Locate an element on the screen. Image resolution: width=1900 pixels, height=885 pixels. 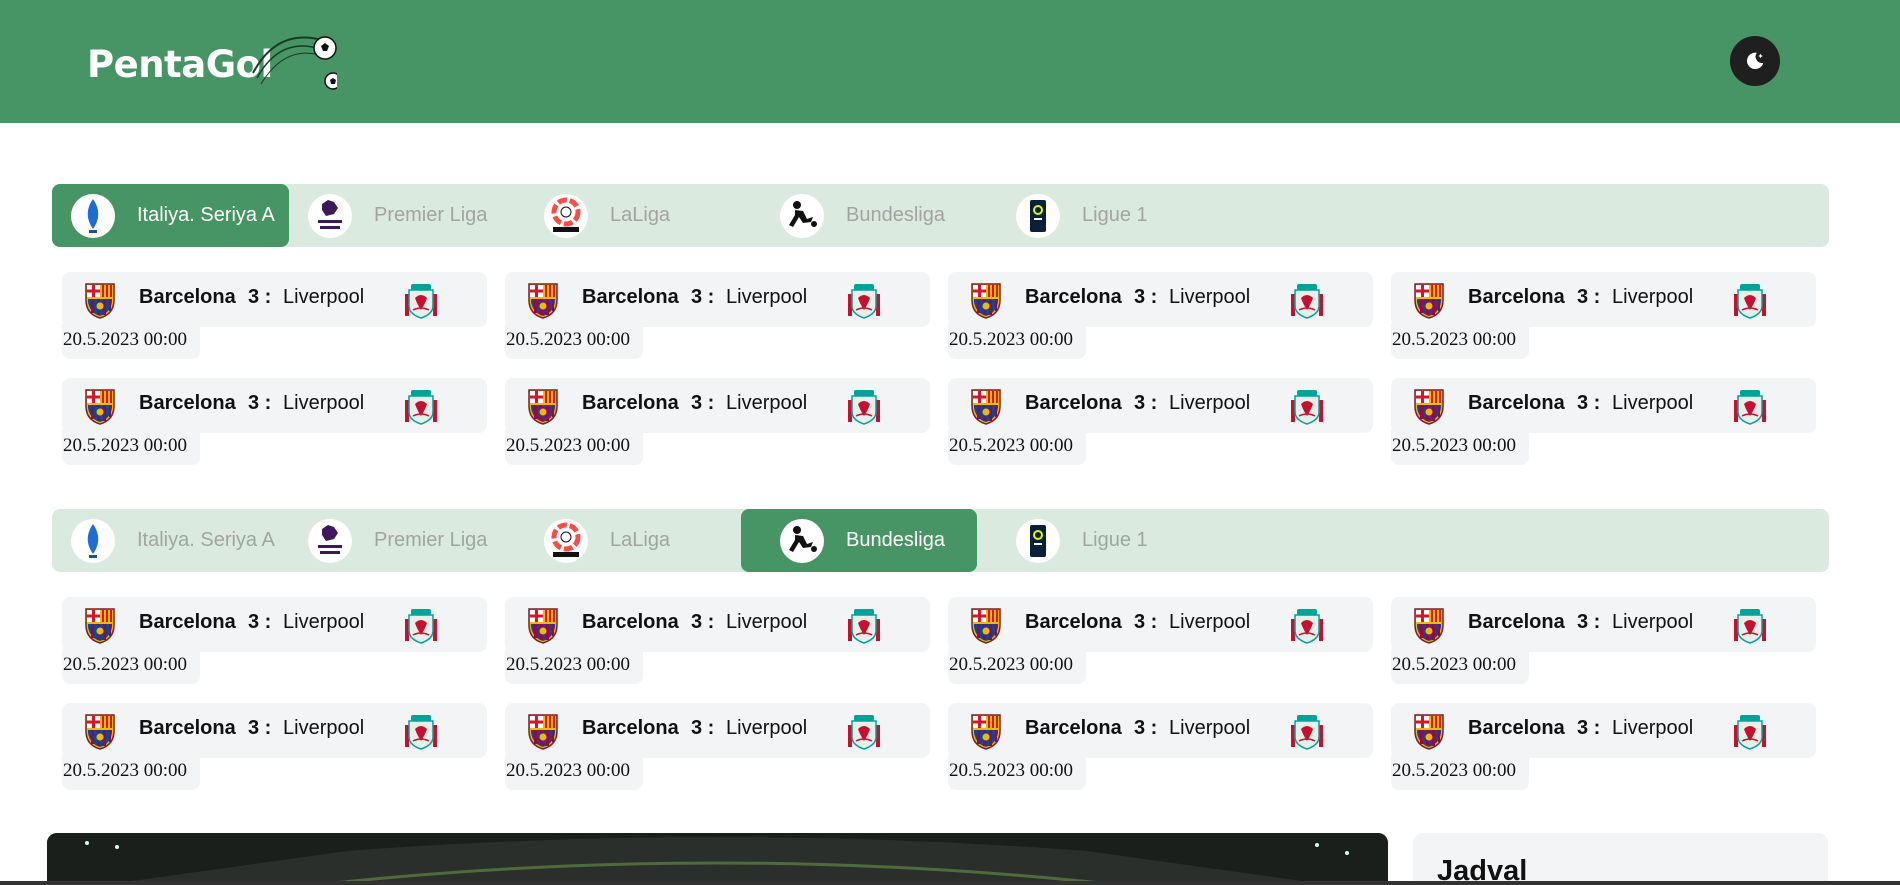
laliga-logo-icon is located at coordinates (566, 215).